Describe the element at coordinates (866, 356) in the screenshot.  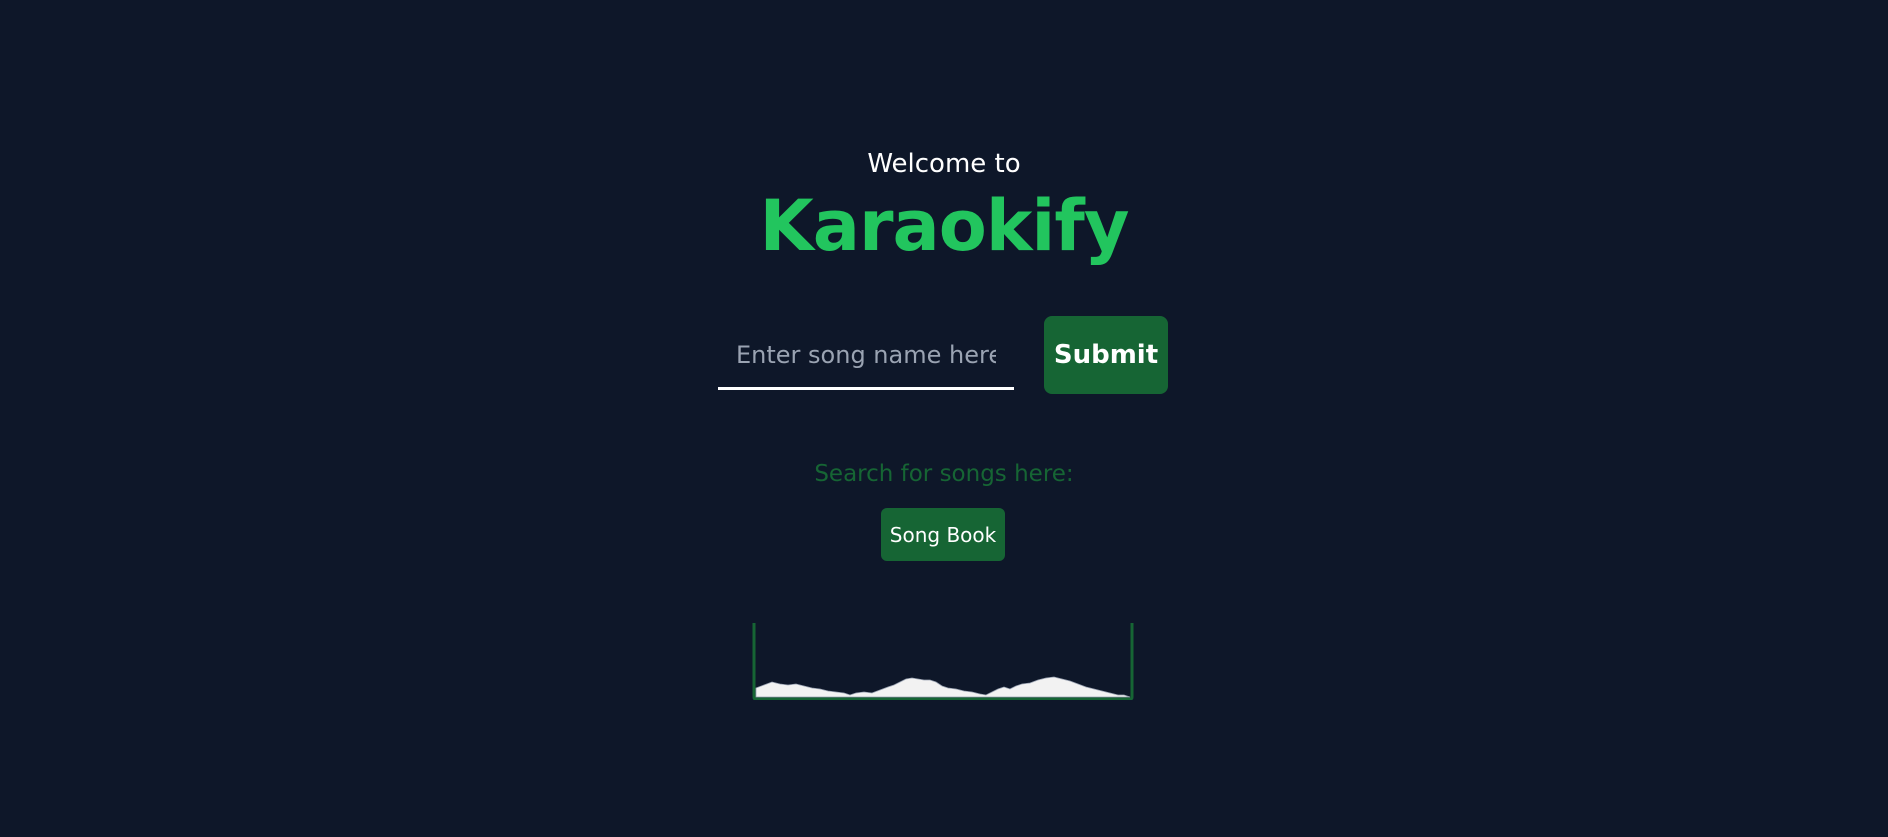
I see `song-name-input` at that location.